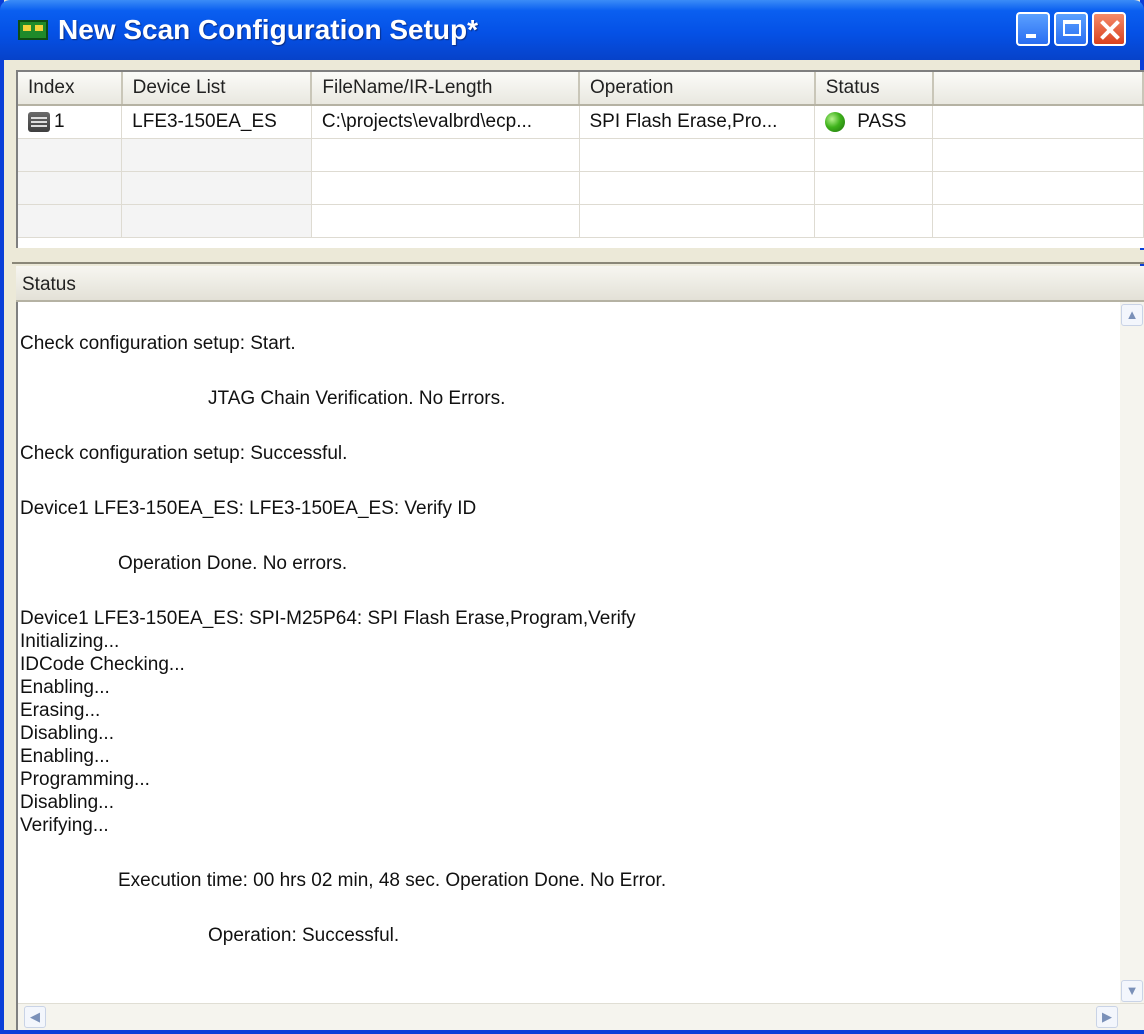  I want to click on status-value: PASS, so click(882, 121).